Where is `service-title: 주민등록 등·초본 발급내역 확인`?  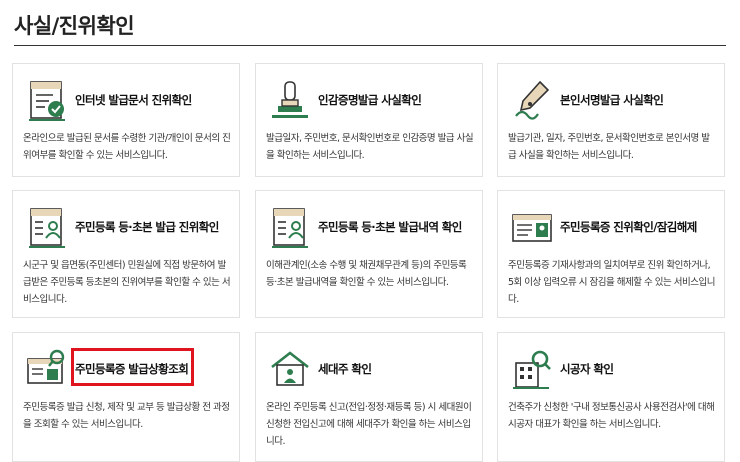 service-title: 주민등록 등·초본 발급내역 확인 is located at coordinates (390, 227).